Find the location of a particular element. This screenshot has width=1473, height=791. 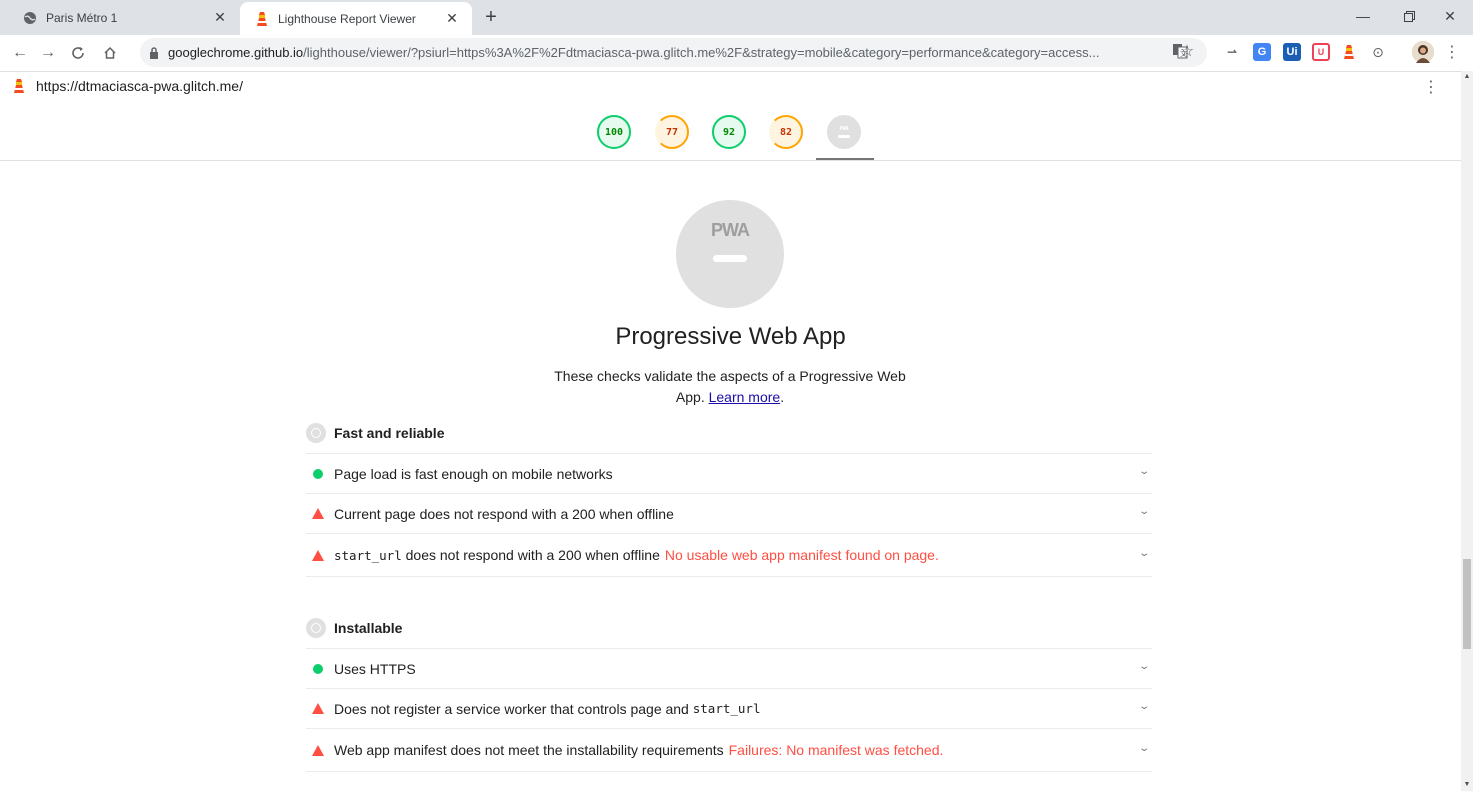

gauge-pwa-label: PWA is located at coordinates (844, 129).